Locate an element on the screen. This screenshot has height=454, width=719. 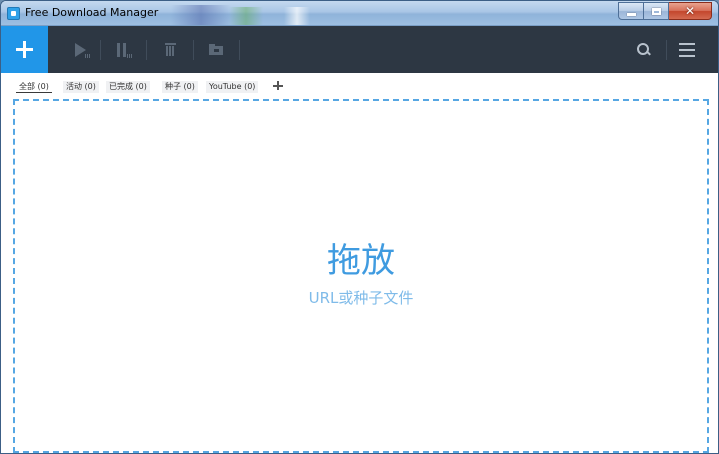
trash-icon is located at coordinates (170, 49).